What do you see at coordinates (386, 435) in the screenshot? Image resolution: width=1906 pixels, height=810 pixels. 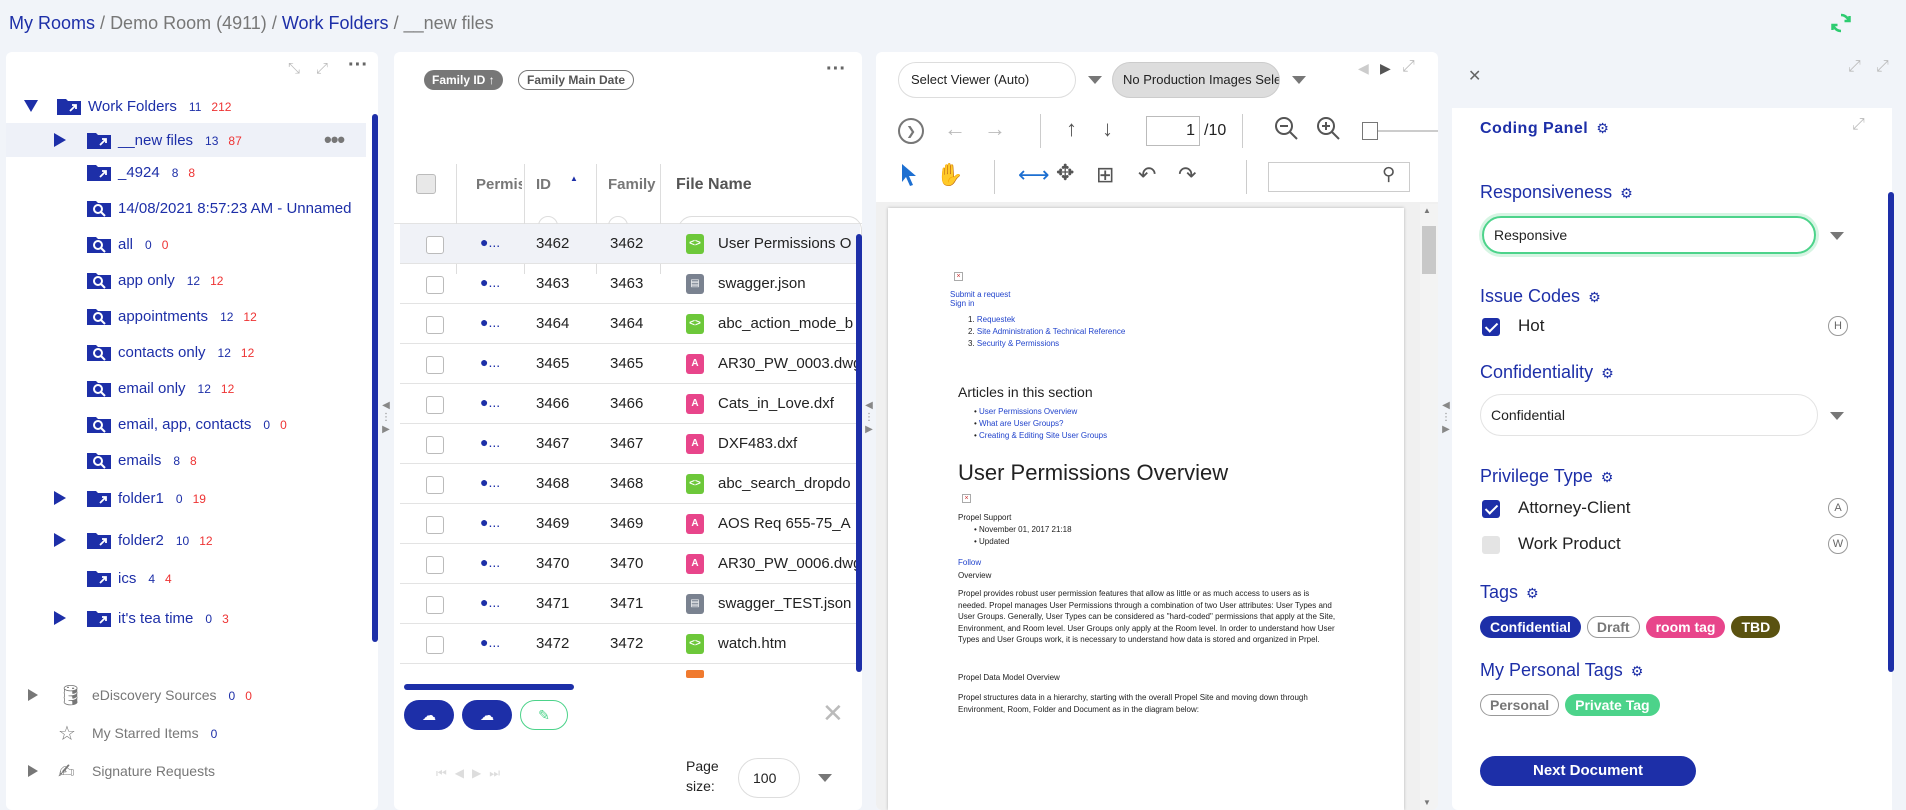 I see `left-splitter: ◀ ⋮ ▶` at bounding box center [386, 435].